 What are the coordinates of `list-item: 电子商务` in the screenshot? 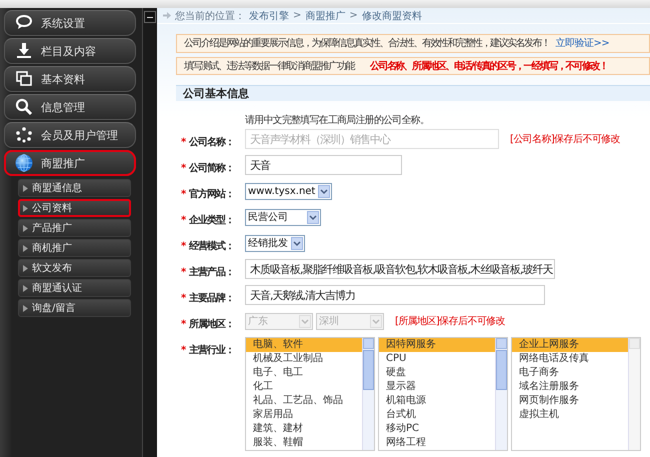 It's located at (570, 373).